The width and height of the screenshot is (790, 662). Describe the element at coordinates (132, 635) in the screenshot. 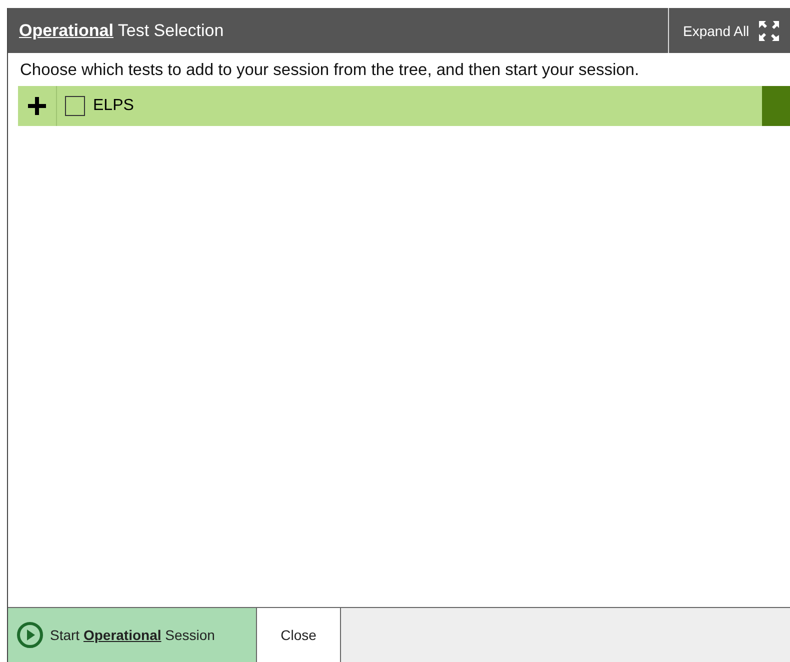

I see `start-session-button: Start Operational Session` at that location.